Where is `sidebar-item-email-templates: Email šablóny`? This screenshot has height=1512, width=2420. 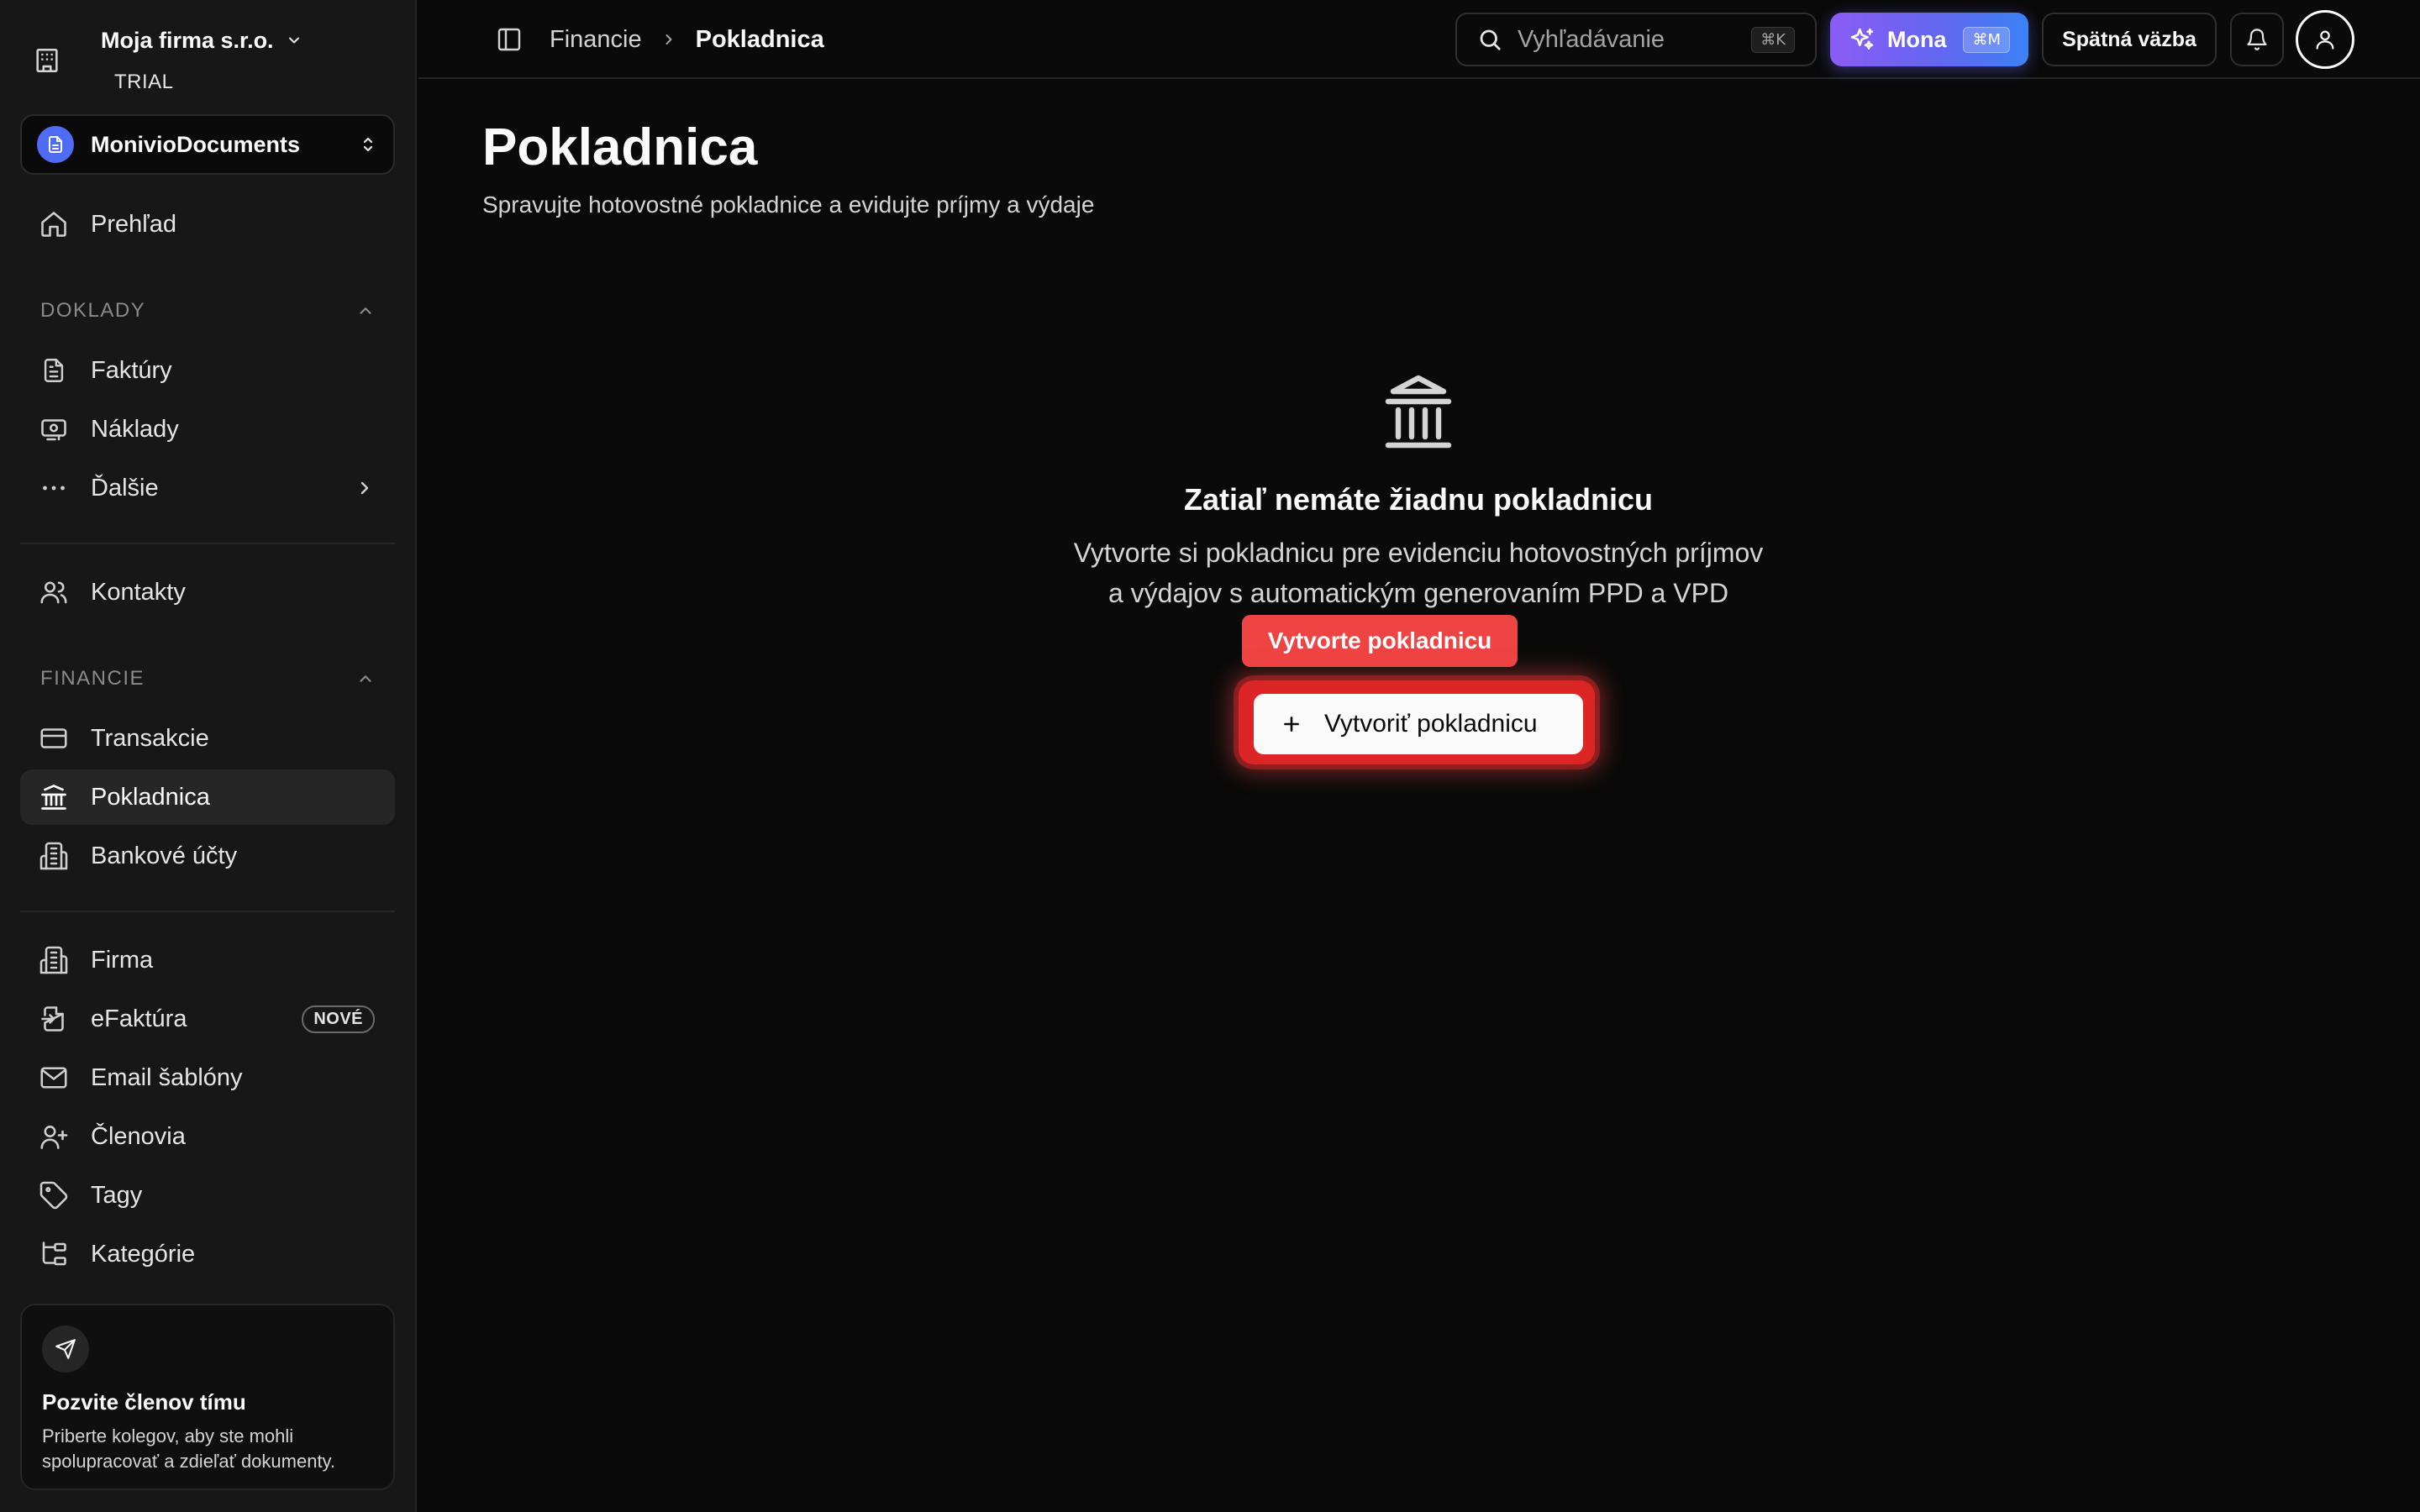 sidebar-item-email-templates: Email šablóny is located at coordinates (207, 1077).